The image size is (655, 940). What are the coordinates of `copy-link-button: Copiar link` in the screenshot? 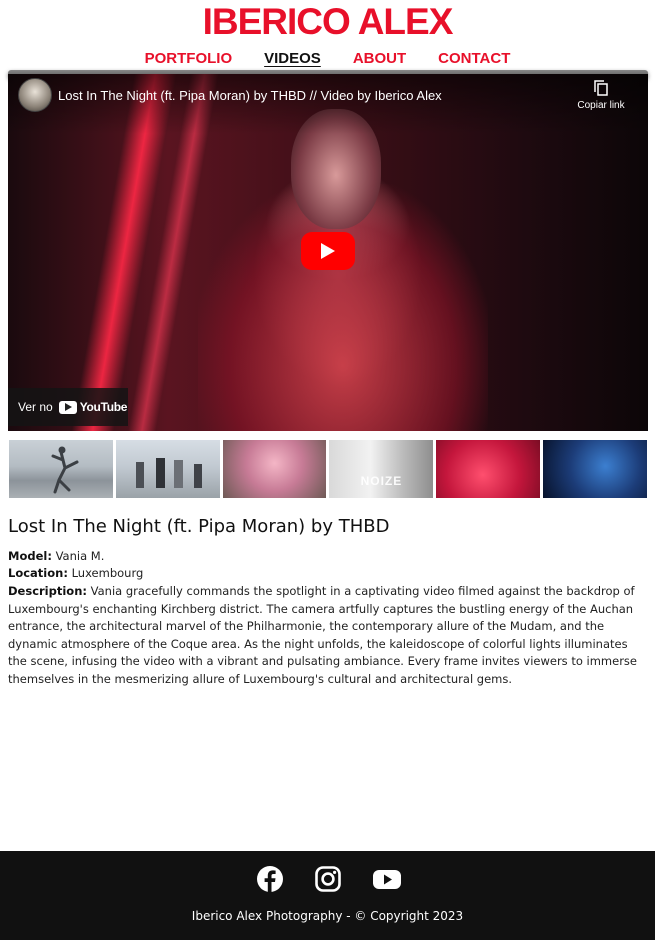 It's located at (601, 95).